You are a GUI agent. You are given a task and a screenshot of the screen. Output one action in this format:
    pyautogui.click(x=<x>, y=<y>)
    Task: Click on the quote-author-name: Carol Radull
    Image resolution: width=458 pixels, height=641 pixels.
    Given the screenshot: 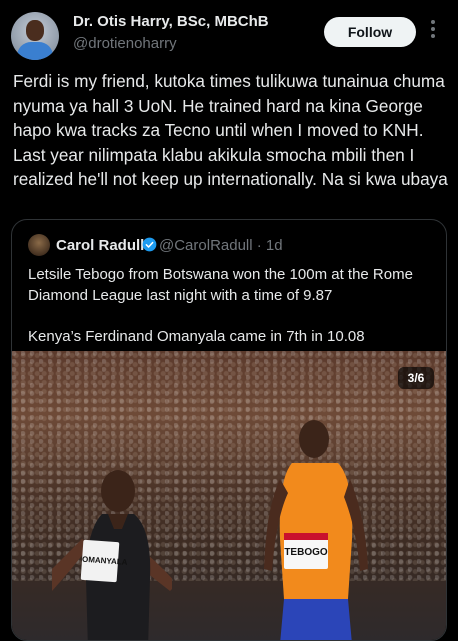 What is the action you would take?
    pyautogui.click(x=100, y=245)
    